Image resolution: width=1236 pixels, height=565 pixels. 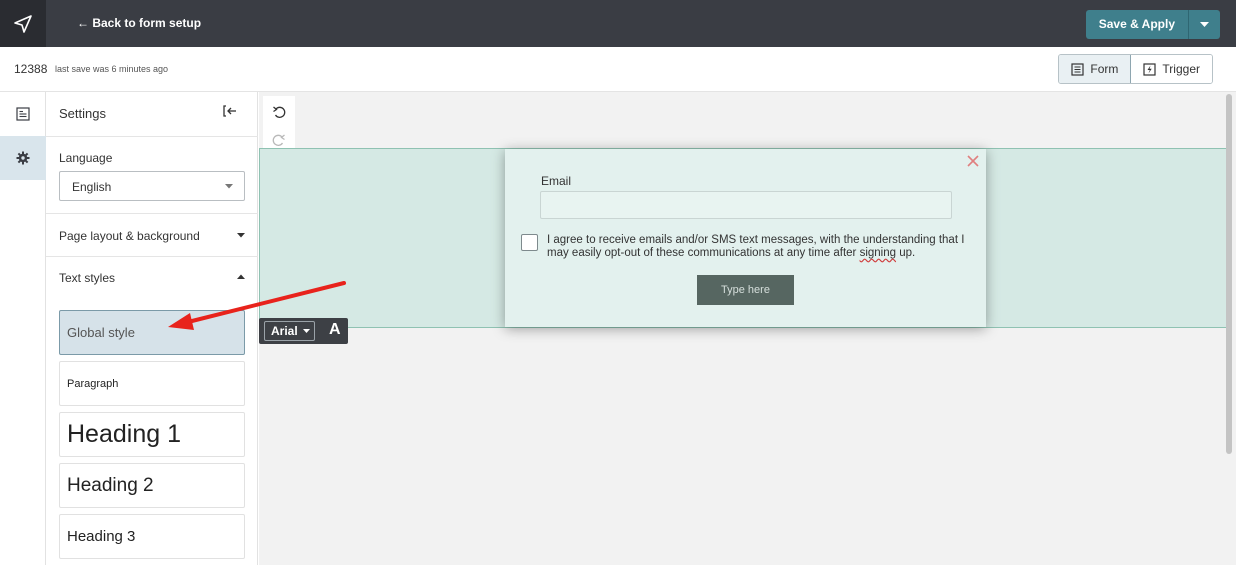 I want to click on collapse-panel-button, so click(x=230, y=112).